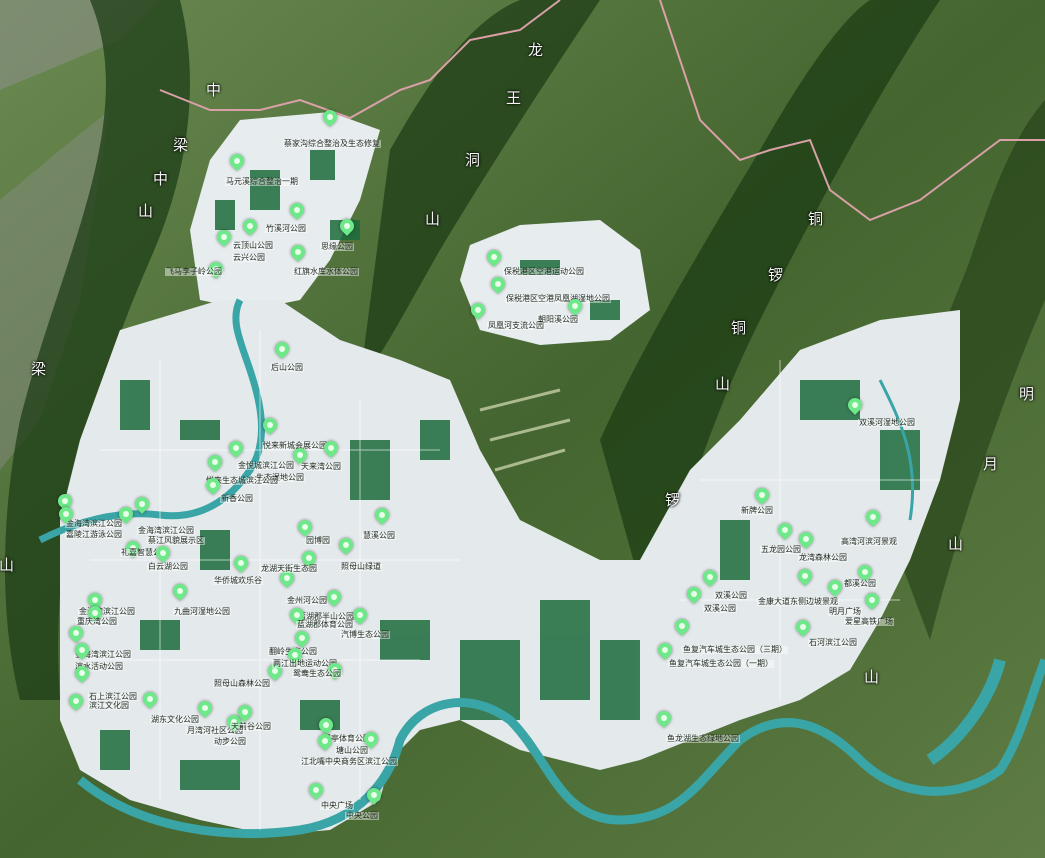 The width and height of the screenshot is (1045, 858). I want to click on park-label: 江北嘴中央商务区滨江公园, so click(349, 761).